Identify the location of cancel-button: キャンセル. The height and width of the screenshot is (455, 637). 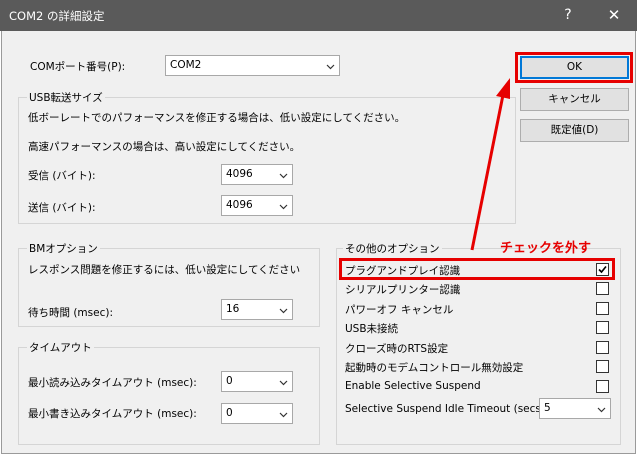
(574, 99).